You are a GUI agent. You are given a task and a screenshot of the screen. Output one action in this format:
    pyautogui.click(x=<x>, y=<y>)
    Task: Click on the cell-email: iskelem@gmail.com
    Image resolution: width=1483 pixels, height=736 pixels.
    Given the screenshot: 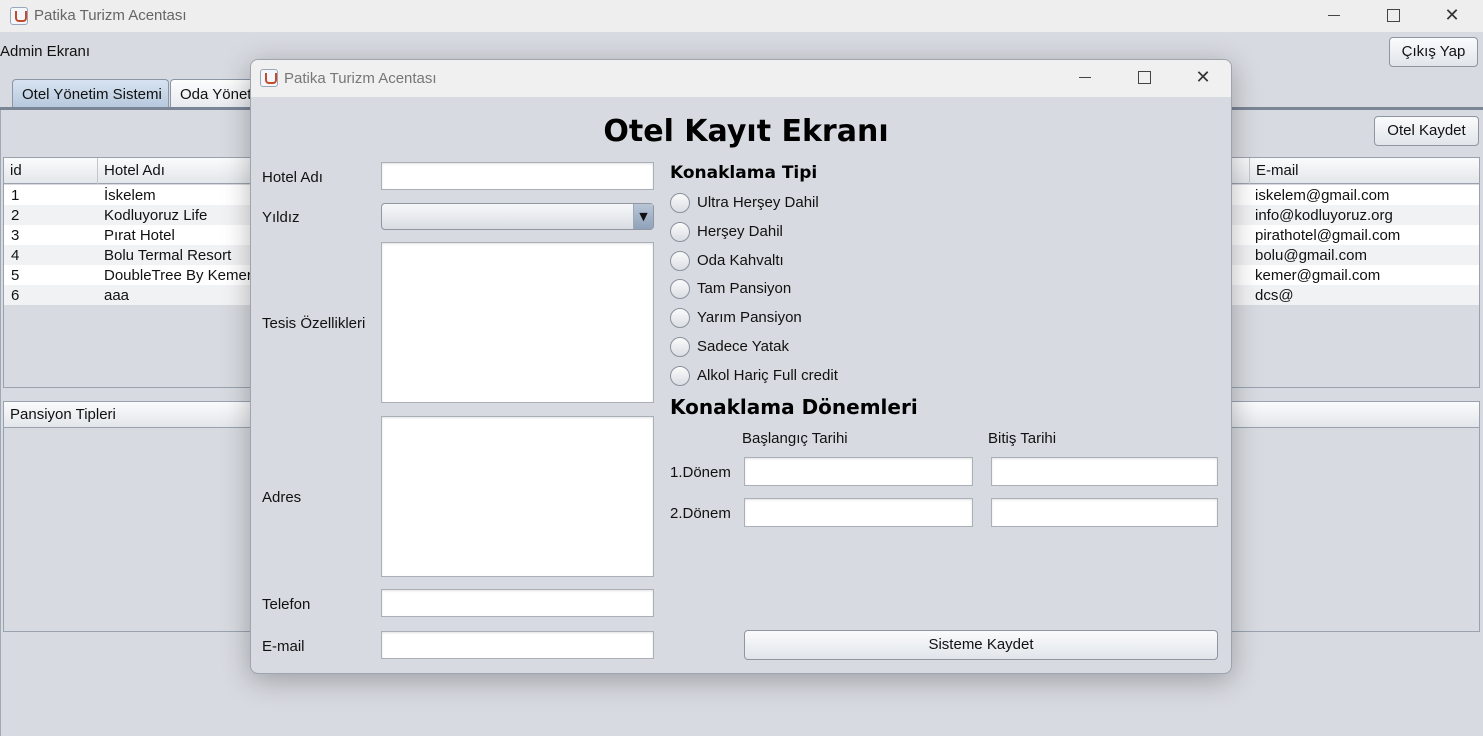 What is the action you would take?
    pyautogui.click(x=1322, y=195)
    